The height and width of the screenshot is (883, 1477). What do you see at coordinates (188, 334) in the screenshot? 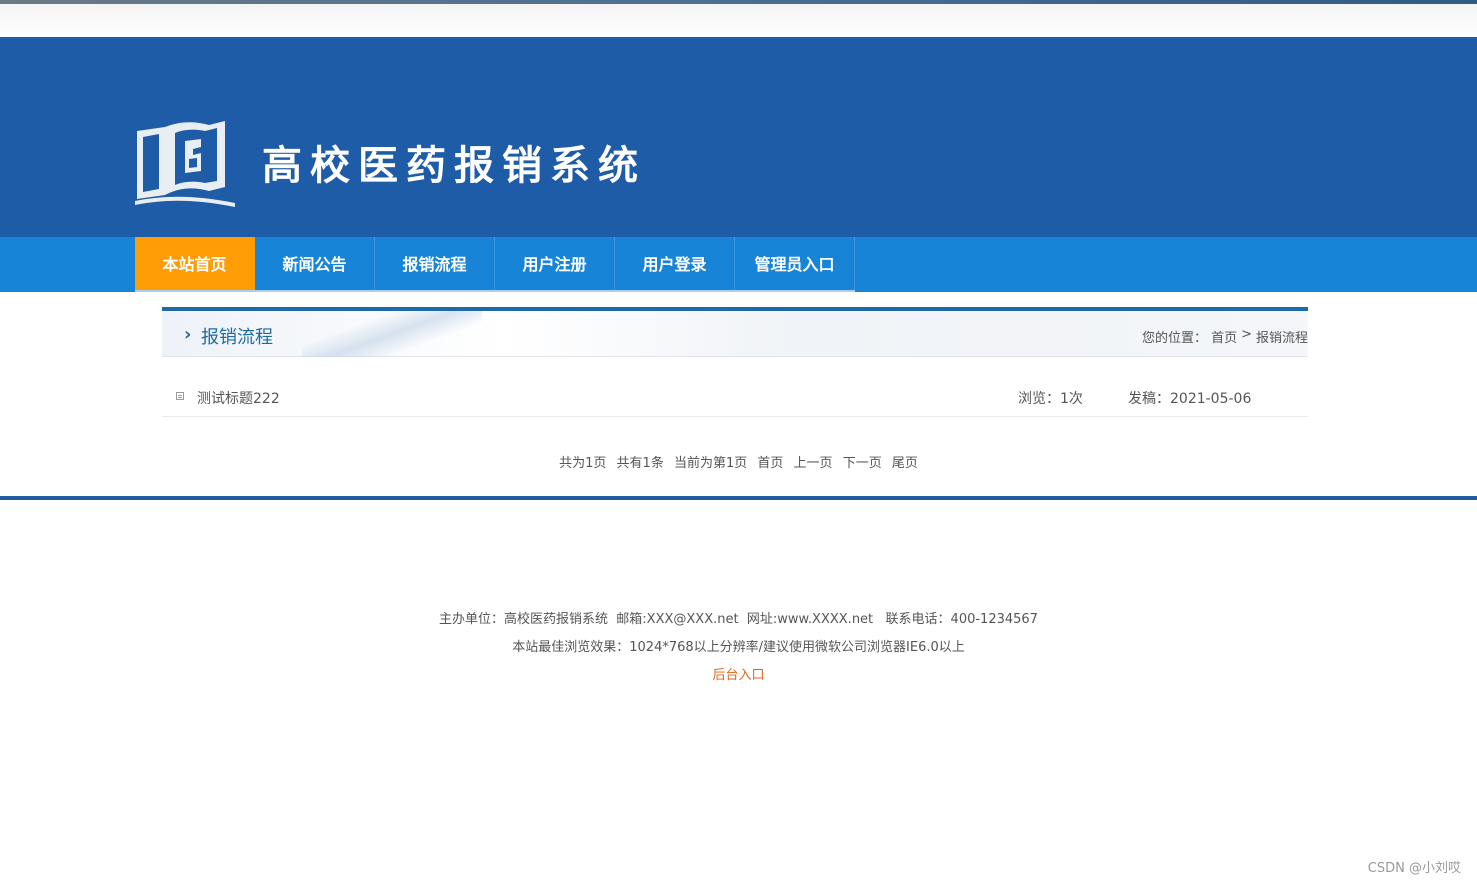
I see `chevron-right-icon: ›` at bounding box center [188, 334].